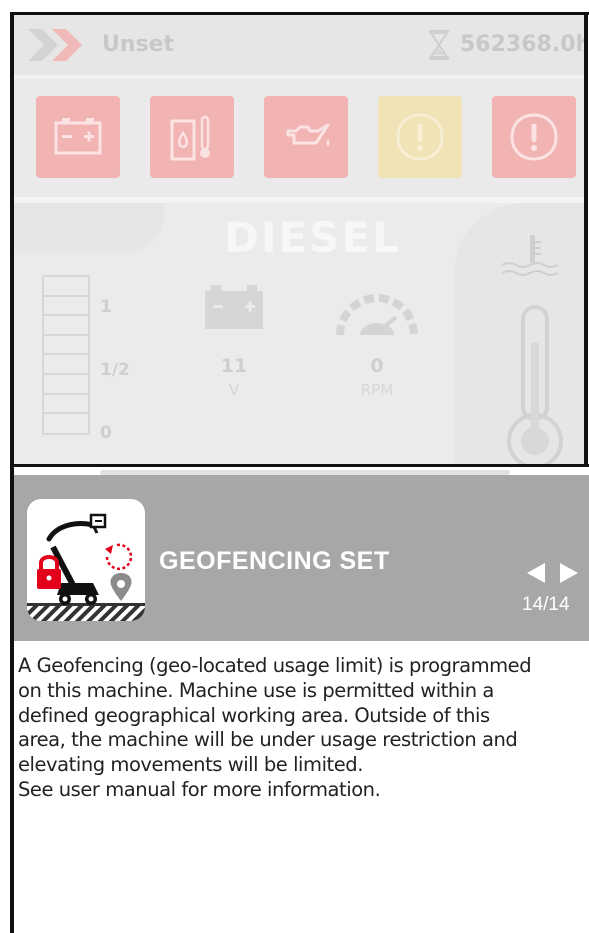 This screenshot has height=933, width=589. Describe the element at coordinates (66, 355) in the screenshot. I see `fuel-level-gauge` at that location.